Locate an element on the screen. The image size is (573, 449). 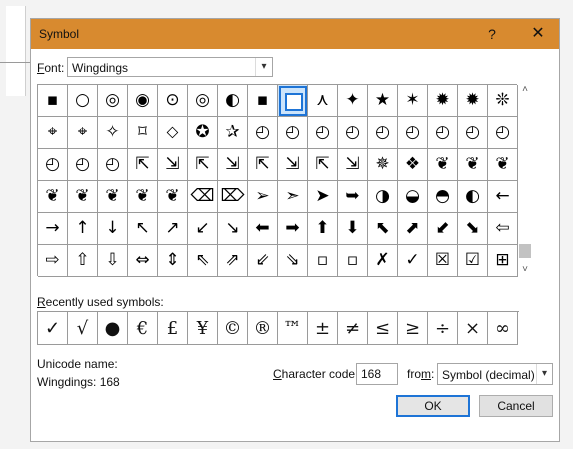
ok-button: OK is located at coordinates (433, 406).